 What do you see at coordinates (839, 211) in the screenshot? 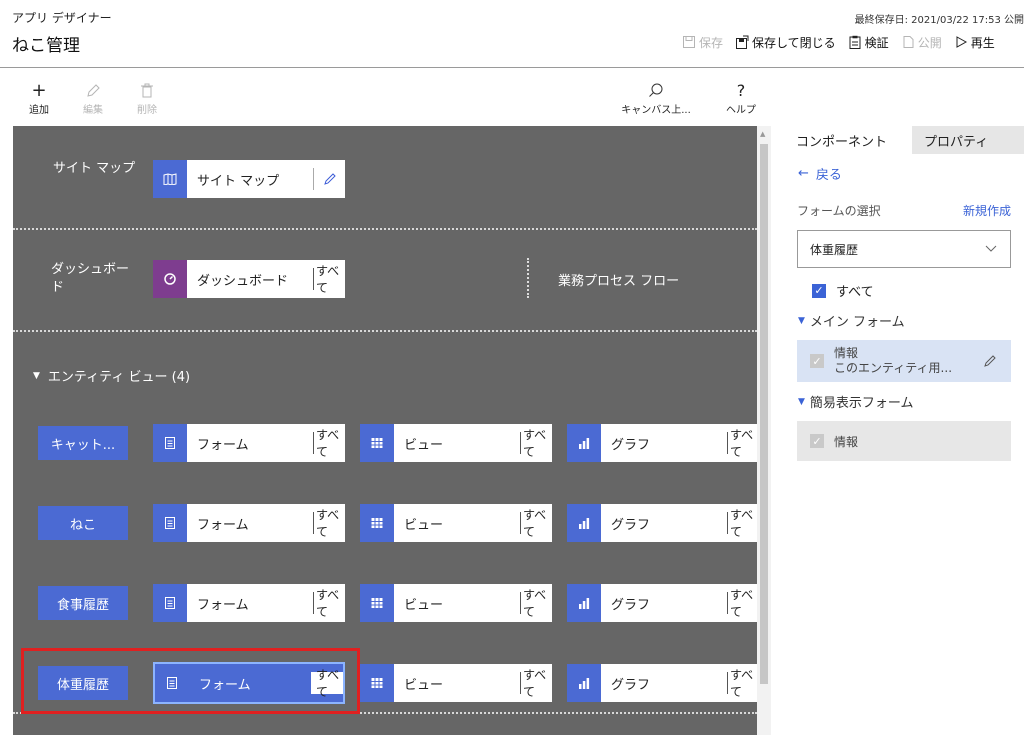
I see `form-select-label: フォームの選択` at bounding box center [839, 211].